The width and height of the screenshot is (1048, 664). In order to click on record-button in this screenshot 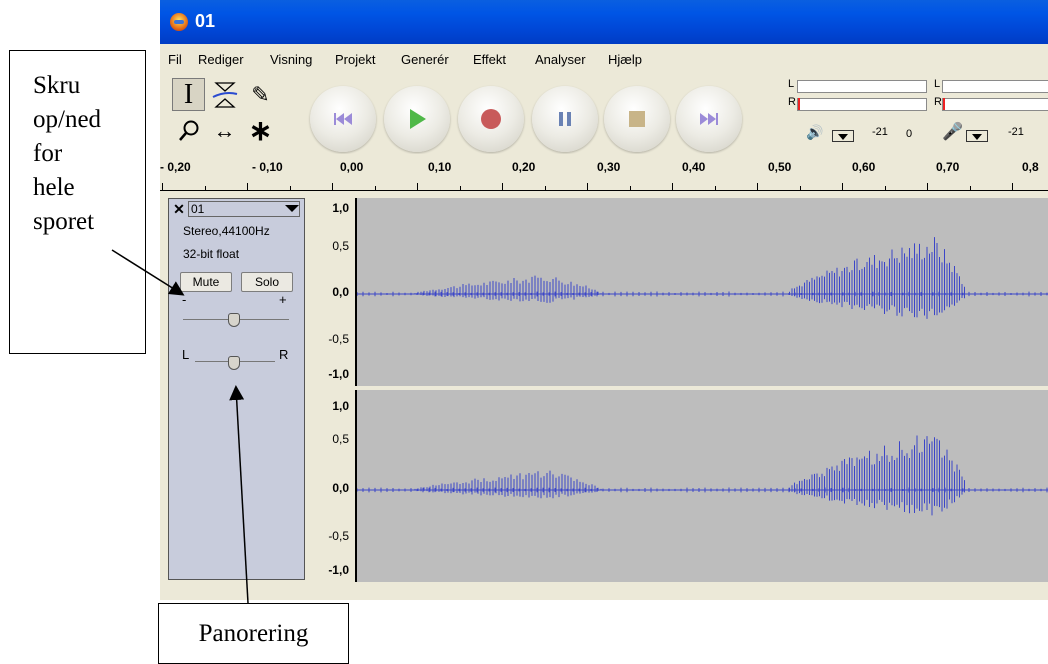, I will do `click(491, 119)`.